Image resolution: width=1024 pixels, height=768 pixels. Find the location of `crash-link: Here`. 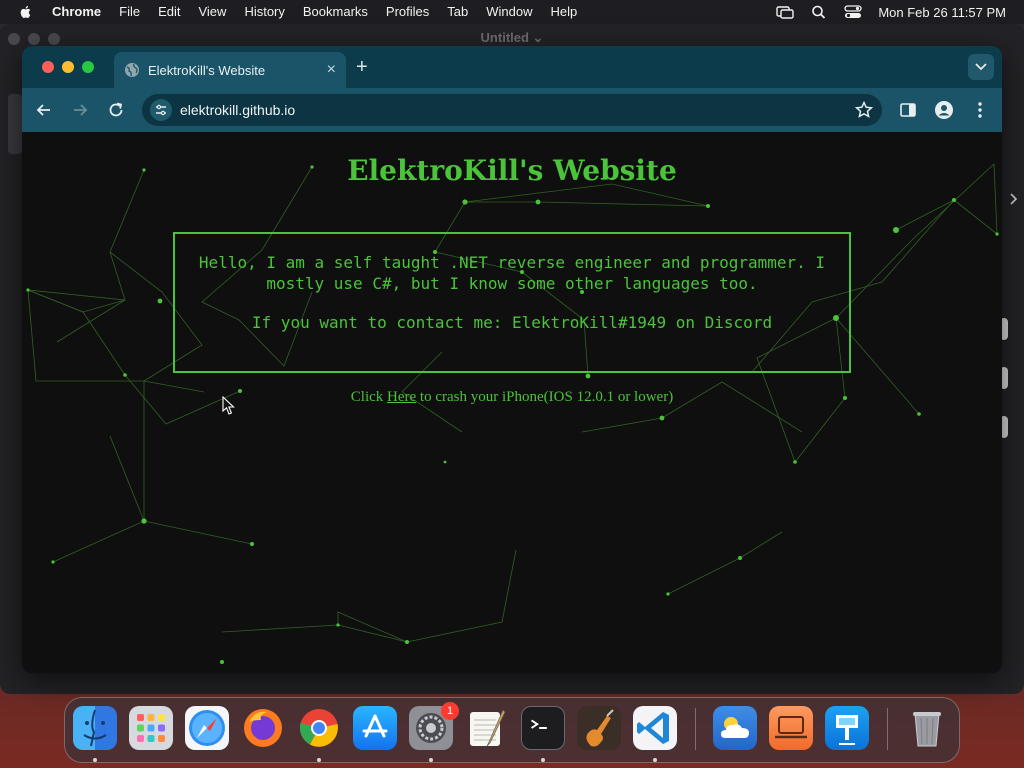

crash-link: Here is located at coordinates (401, 397).